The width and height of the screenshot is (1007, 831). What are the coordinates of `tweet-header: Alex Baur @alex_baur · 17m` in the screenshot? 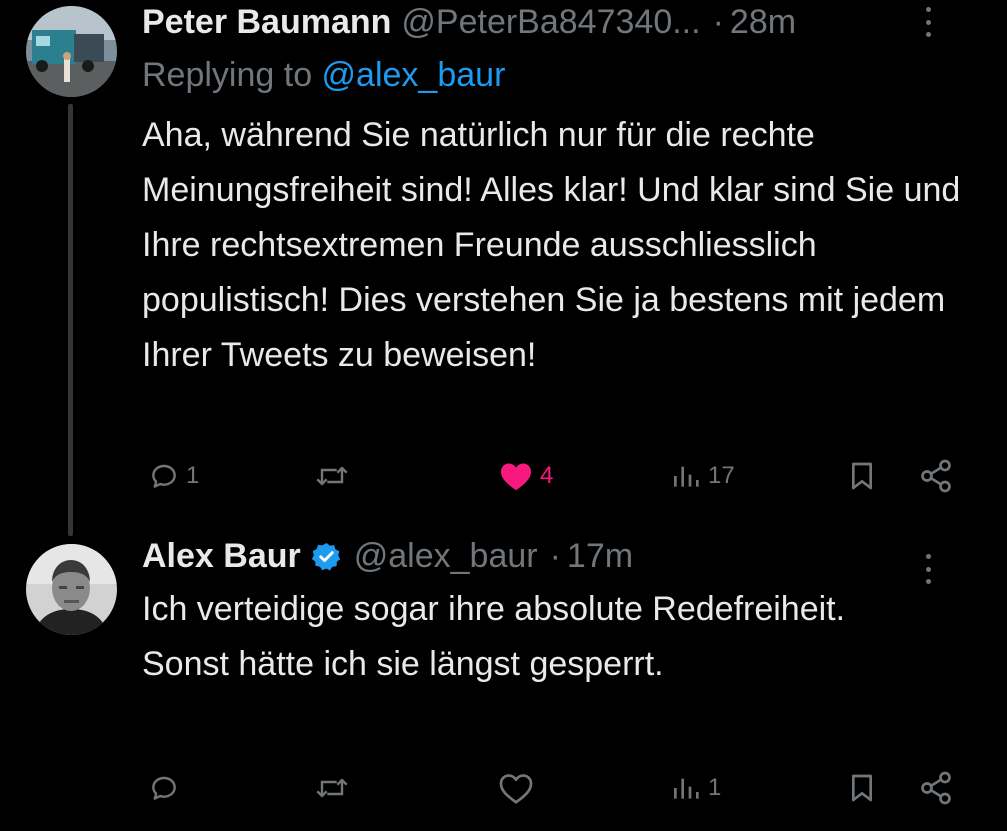 It's located at (554, 560).